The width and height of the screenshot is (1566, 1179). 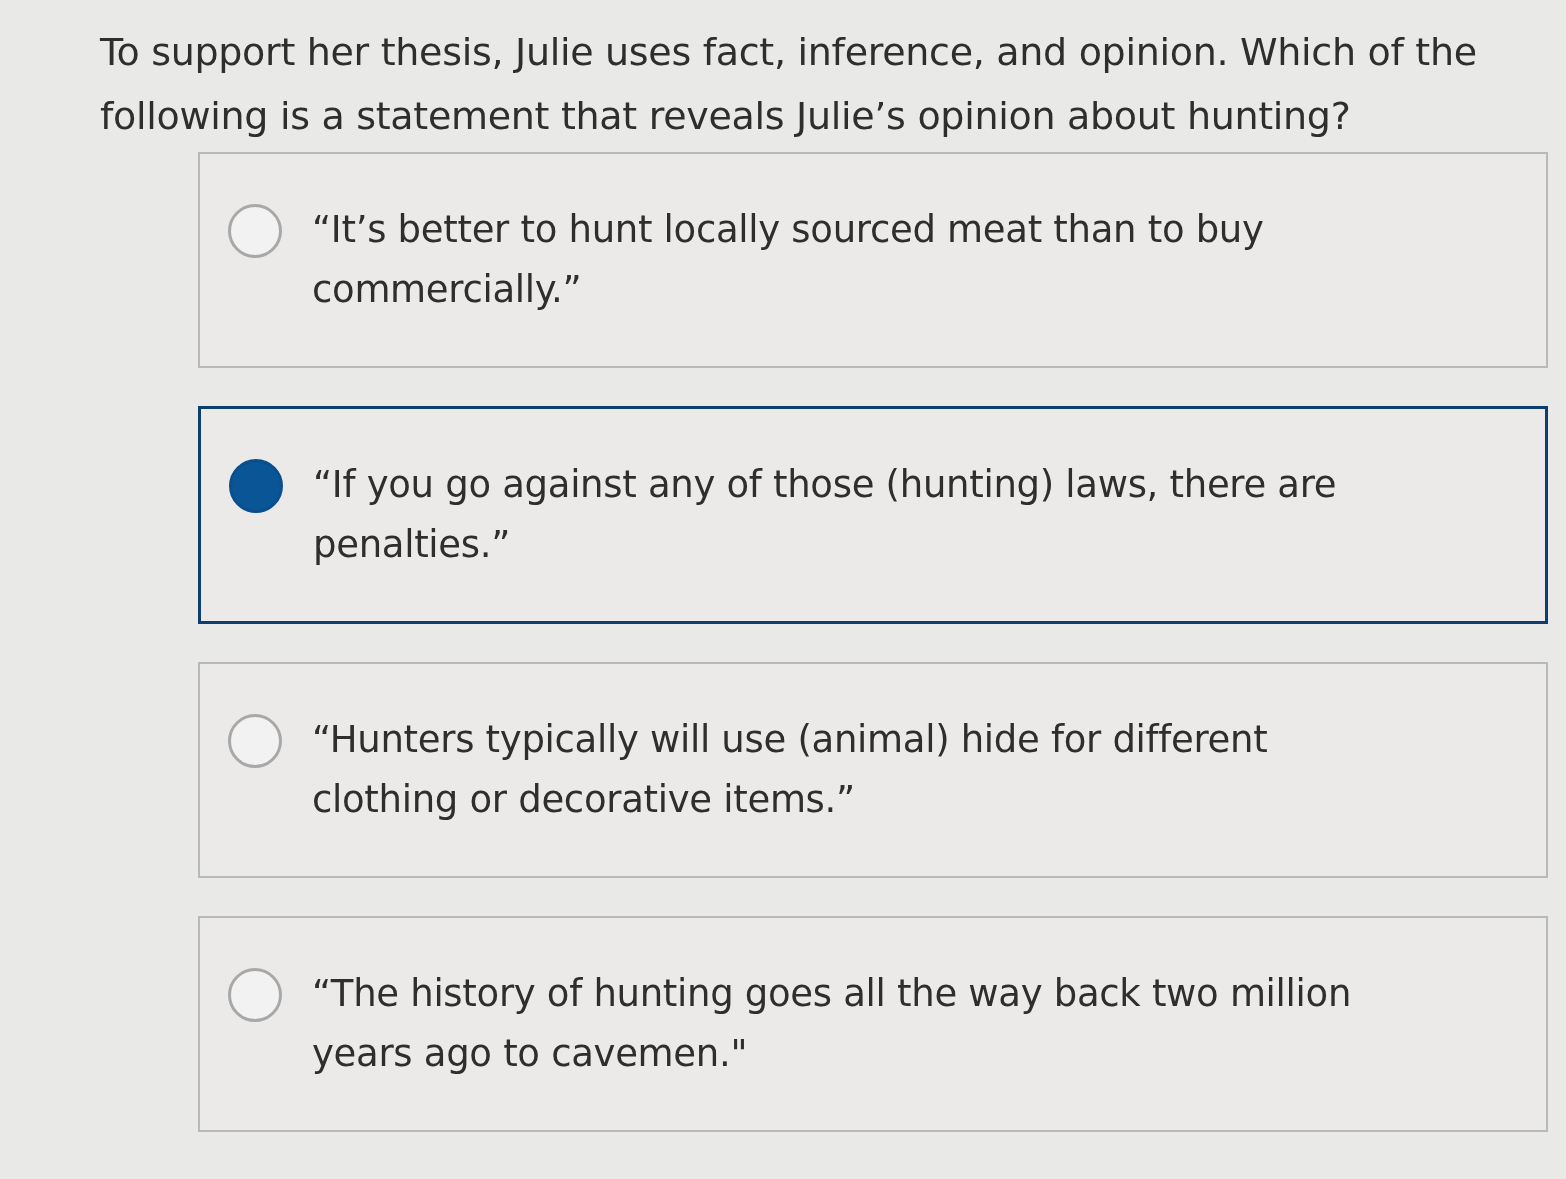 What do you see at coordinates (788, 260) in the screenshot?
I see `option-text: “It’s better to hunt locally sourced meat than to buy commercially.”` at bounding box center [788, 260].